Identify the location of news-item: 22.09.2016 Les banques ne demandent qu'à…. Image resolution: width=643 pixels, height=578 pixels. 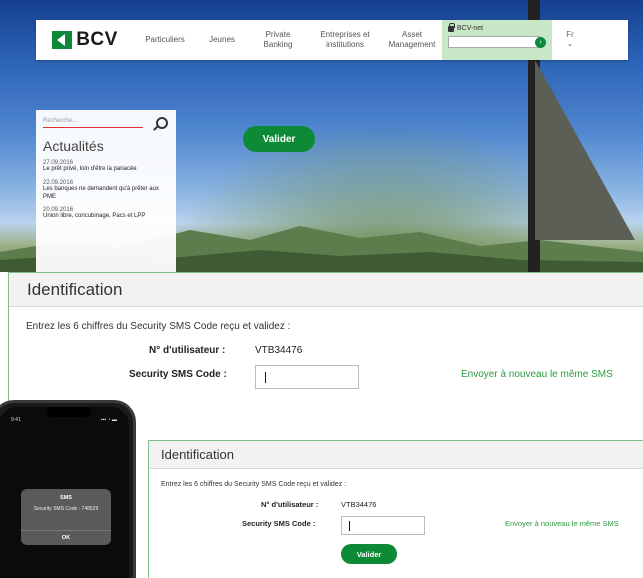
(106, 191).